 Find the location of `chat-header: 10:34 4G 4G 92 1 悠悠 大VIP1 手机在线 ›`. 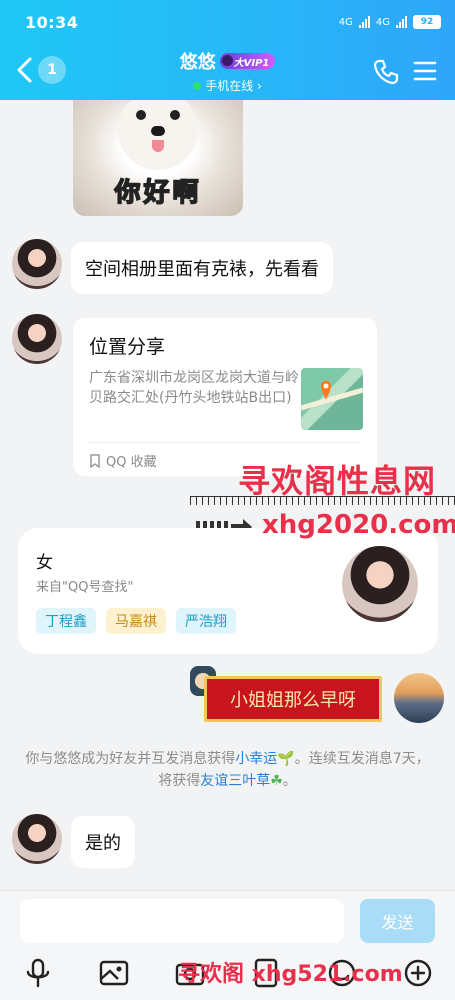

chat-header: 10:34 4G 4G 92 1 悠悠 大VIP1 手机在线 › is located at coordinates (227, 50).